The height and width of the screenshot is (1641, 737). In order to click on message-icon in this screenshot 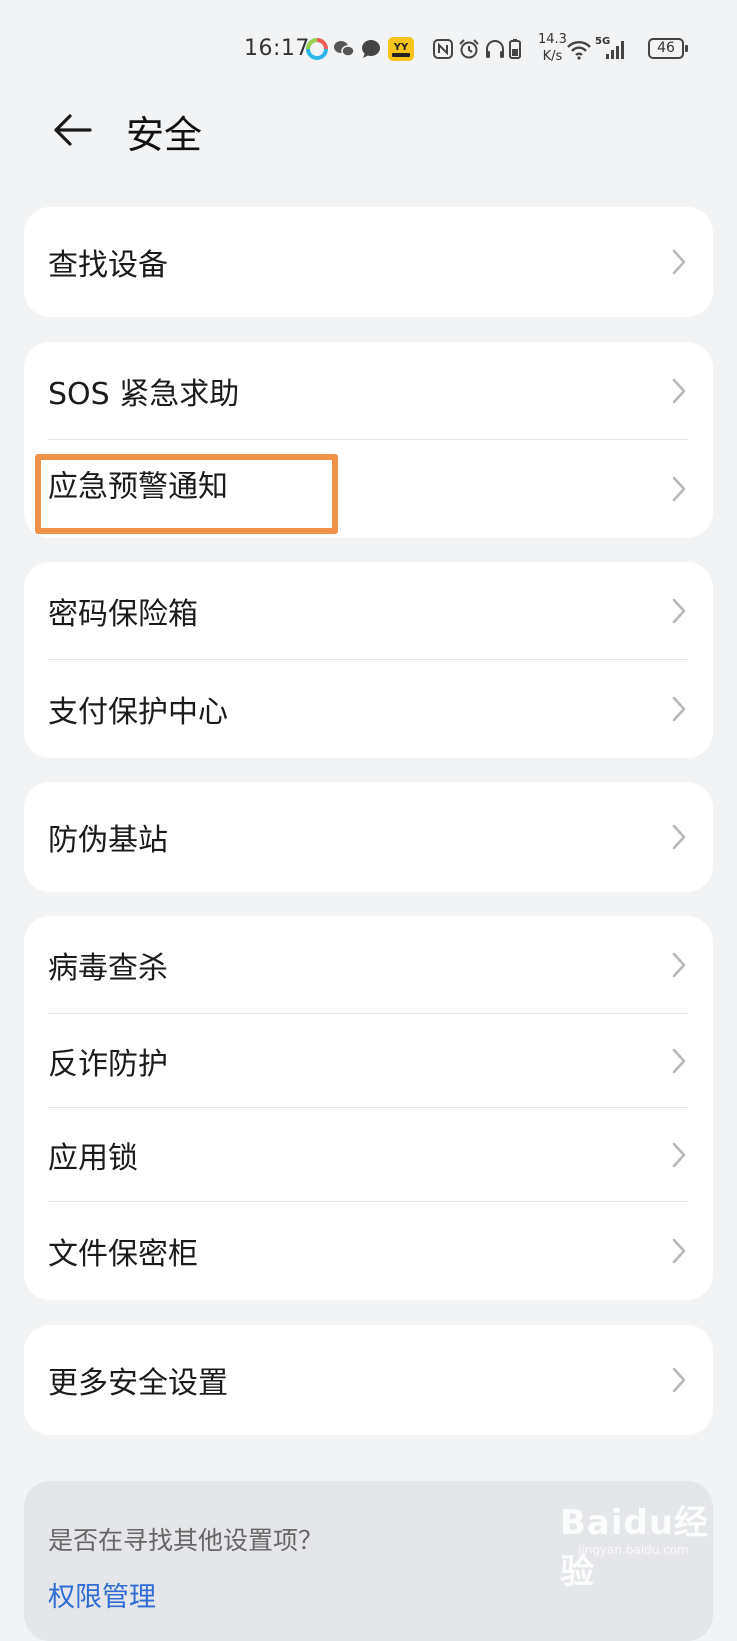, I will do `click(371, 49)`.